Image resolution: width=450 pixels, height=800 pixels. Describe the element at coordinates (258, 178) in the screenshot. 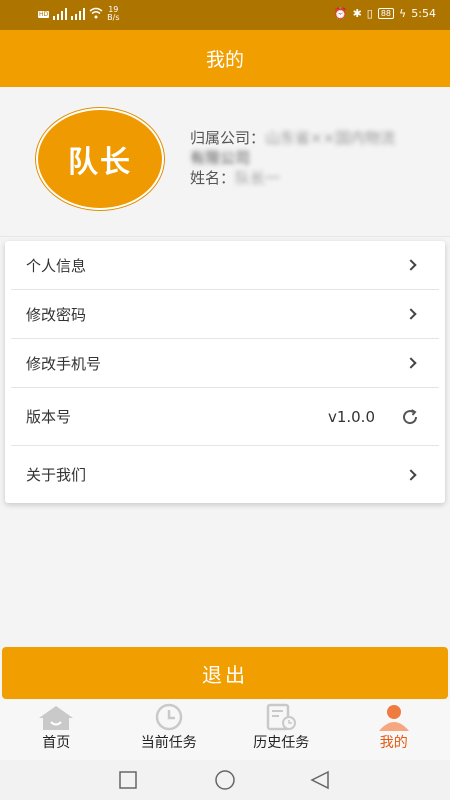

I see `name-value: 队长一` at that location.